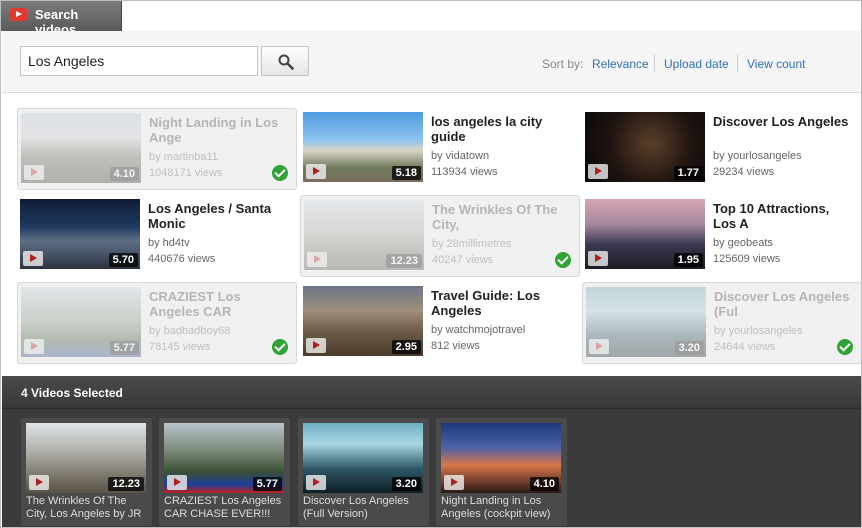  What do you see at coordinates (460, 156) in the screenshot?
I see `video-author: by vidatown` at bounding box center [460, 156].